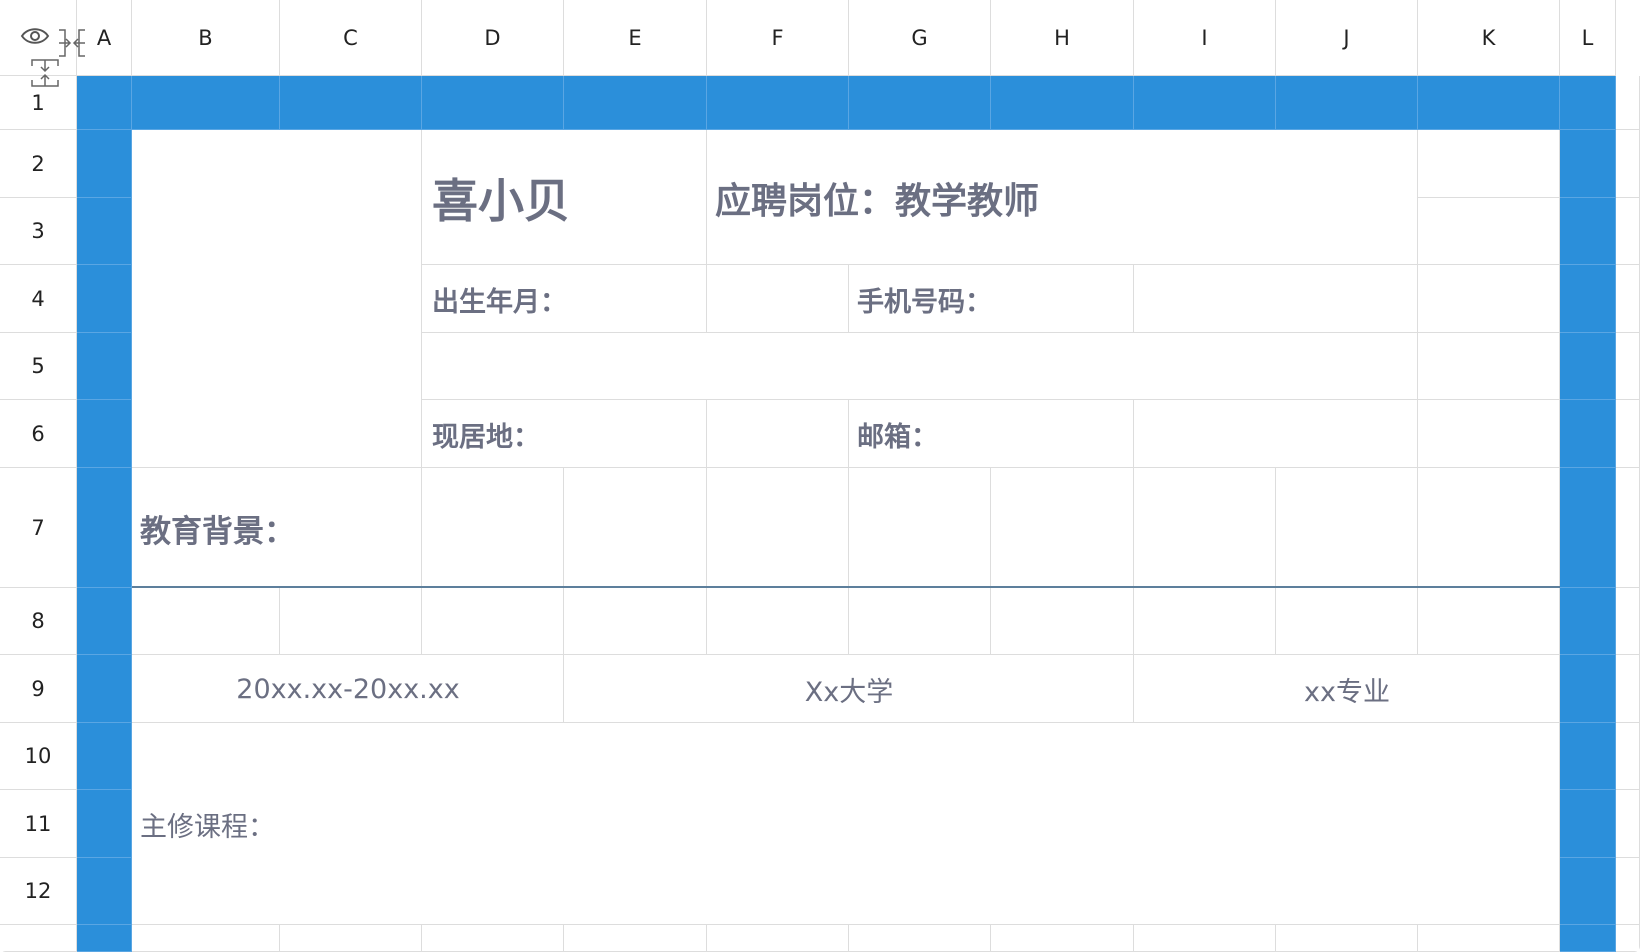 This screenshot has height=952, width=1640. Describe the element at coordinates (1628, 756) in the screenshot. I see `cell-m10` at that location.